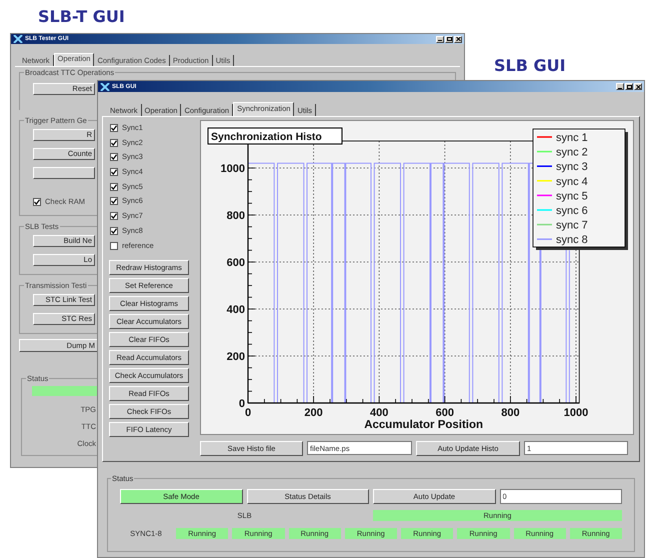  What do you see at coordinates (572, 182) in the screenshot?
I see `legend-label: sync 4` at bounding box center [572, 182].